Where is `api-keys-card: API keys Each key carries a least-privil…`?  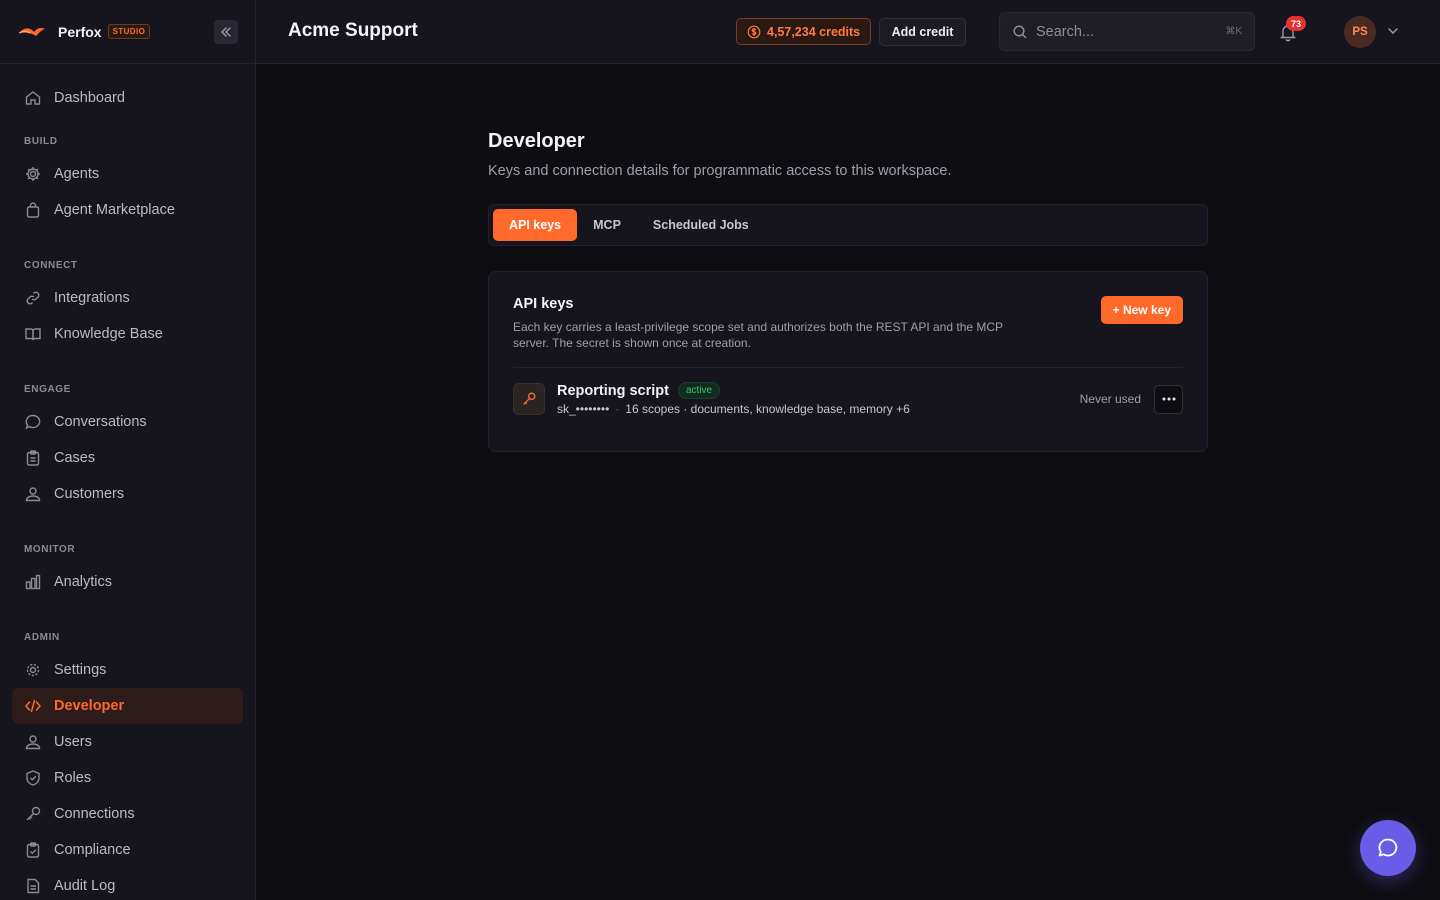 api-keys-card: API keys Each key carries a least-privil… is located at coordinates (848, 361).